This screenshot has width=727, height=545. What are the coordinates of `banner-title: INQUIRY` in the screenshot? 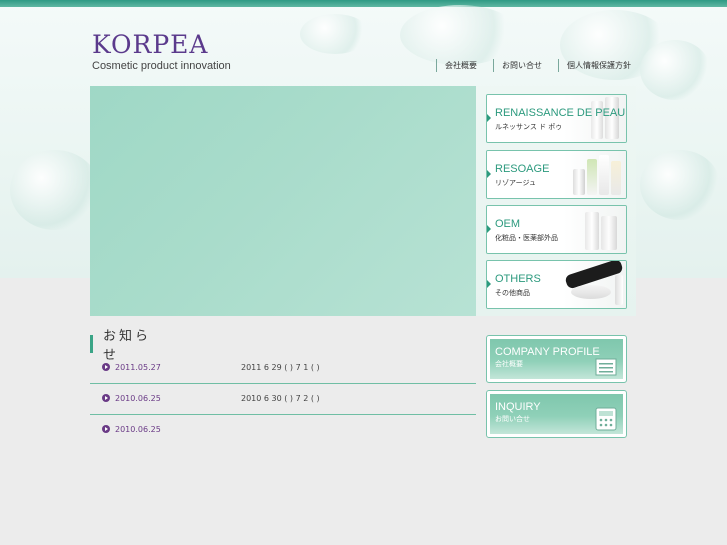 It's located at (518, 407).